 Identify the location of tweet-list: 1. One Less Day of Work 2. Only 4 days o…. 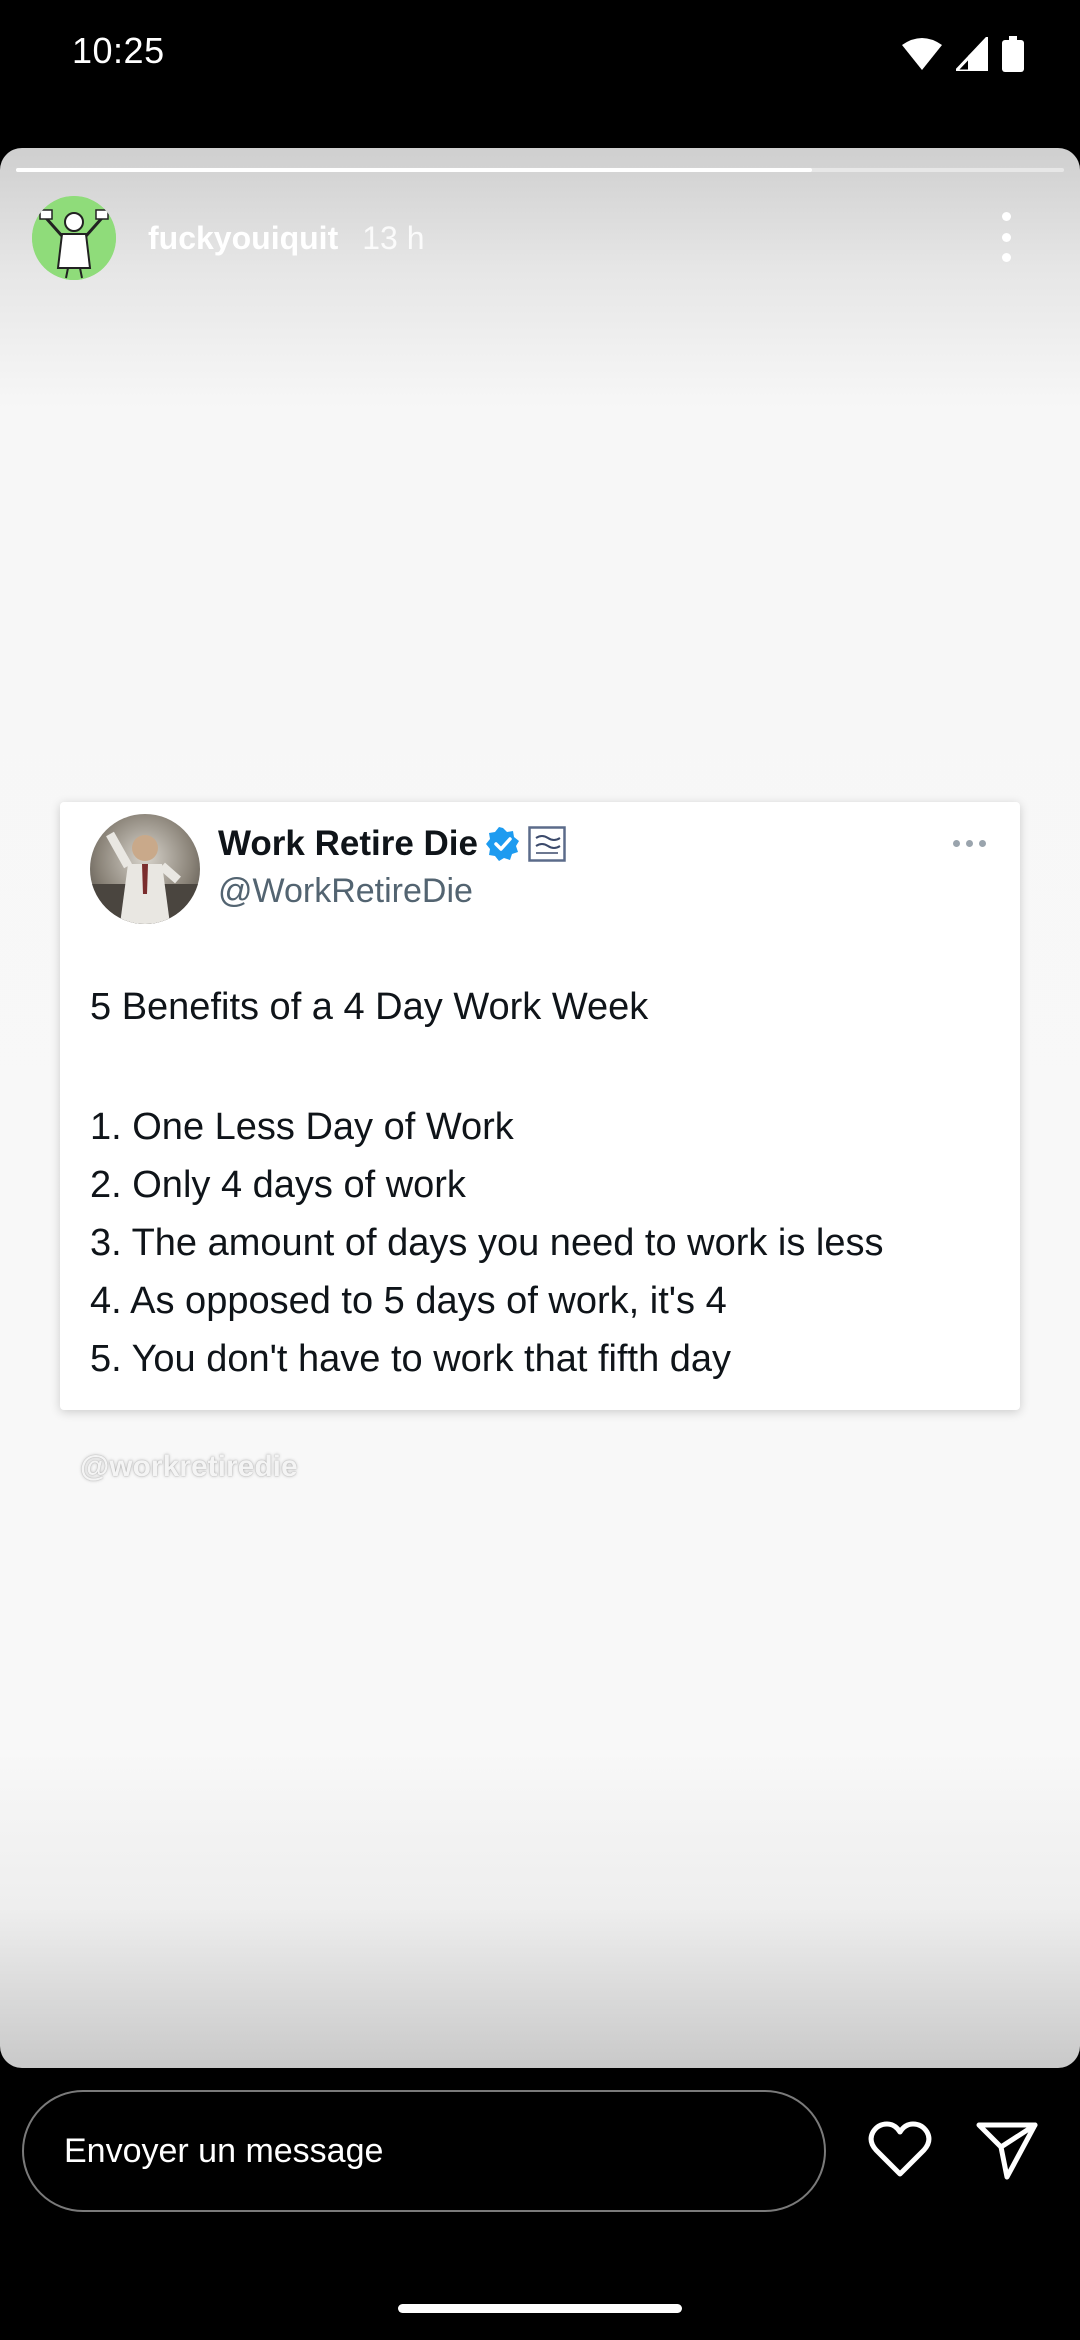
(487, 1243).